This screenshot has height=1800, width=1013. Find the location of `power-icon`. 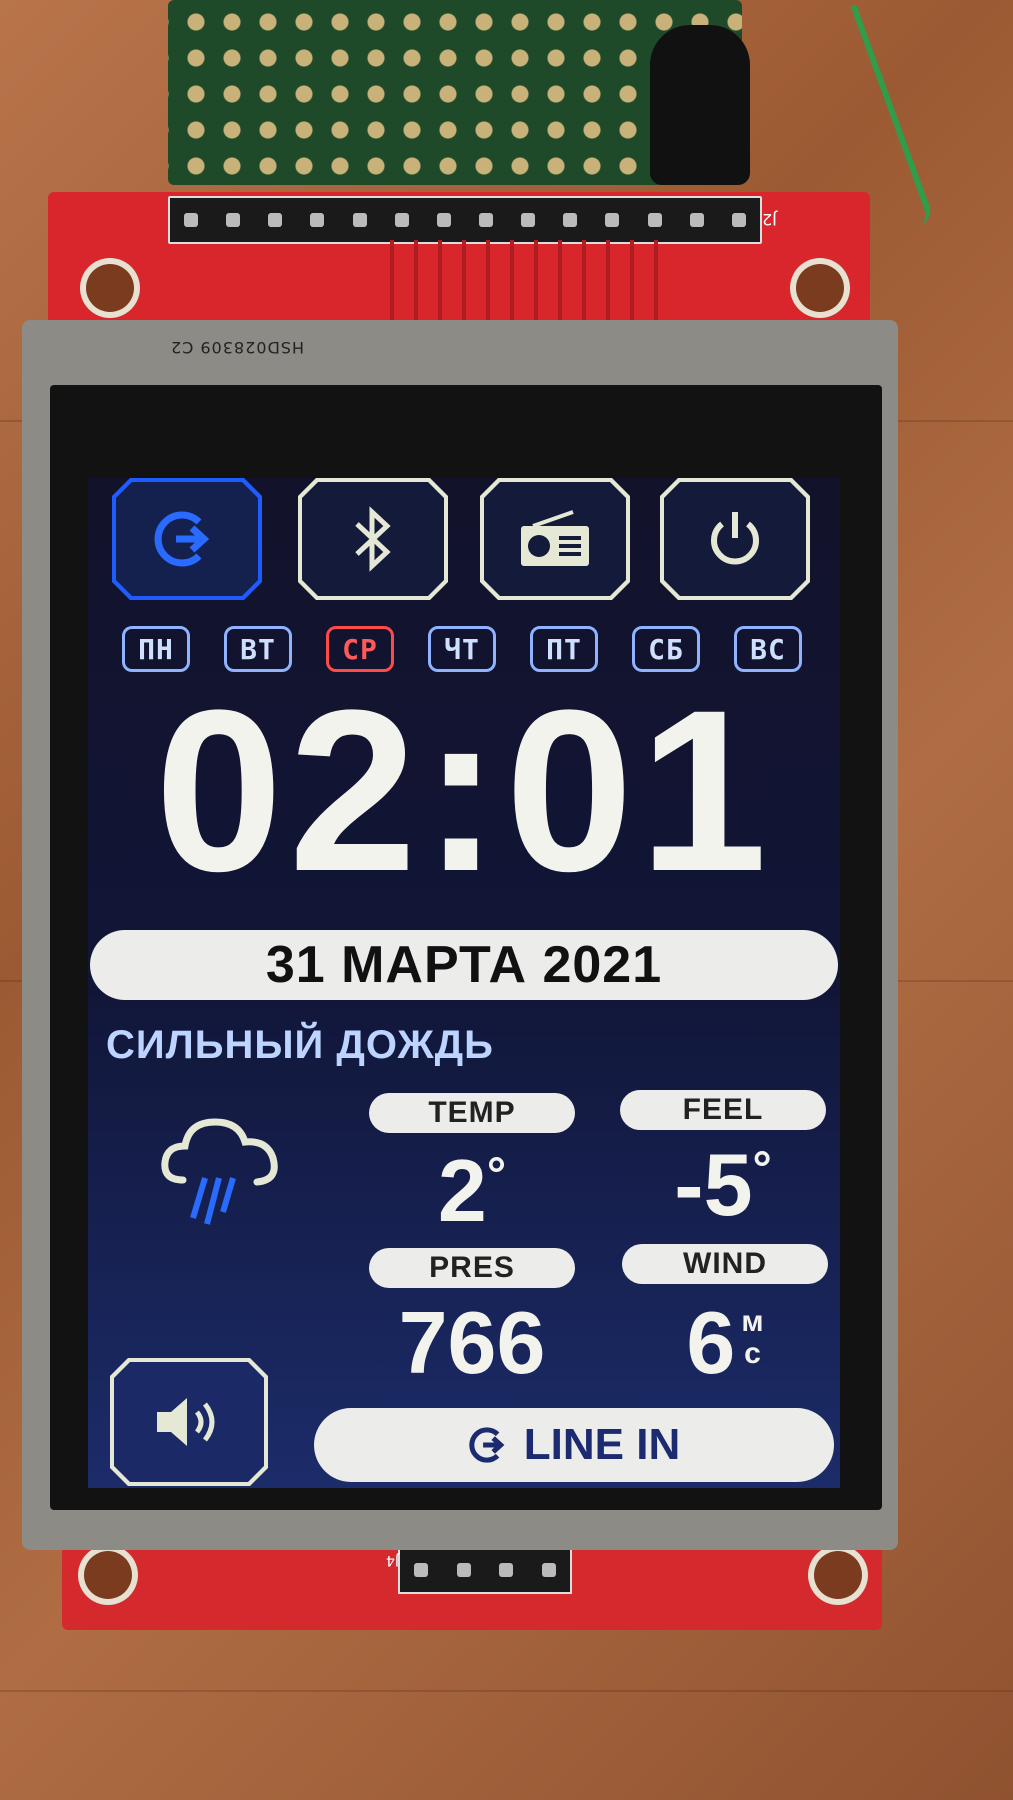

power-icon is located at coordinates (735, 539).